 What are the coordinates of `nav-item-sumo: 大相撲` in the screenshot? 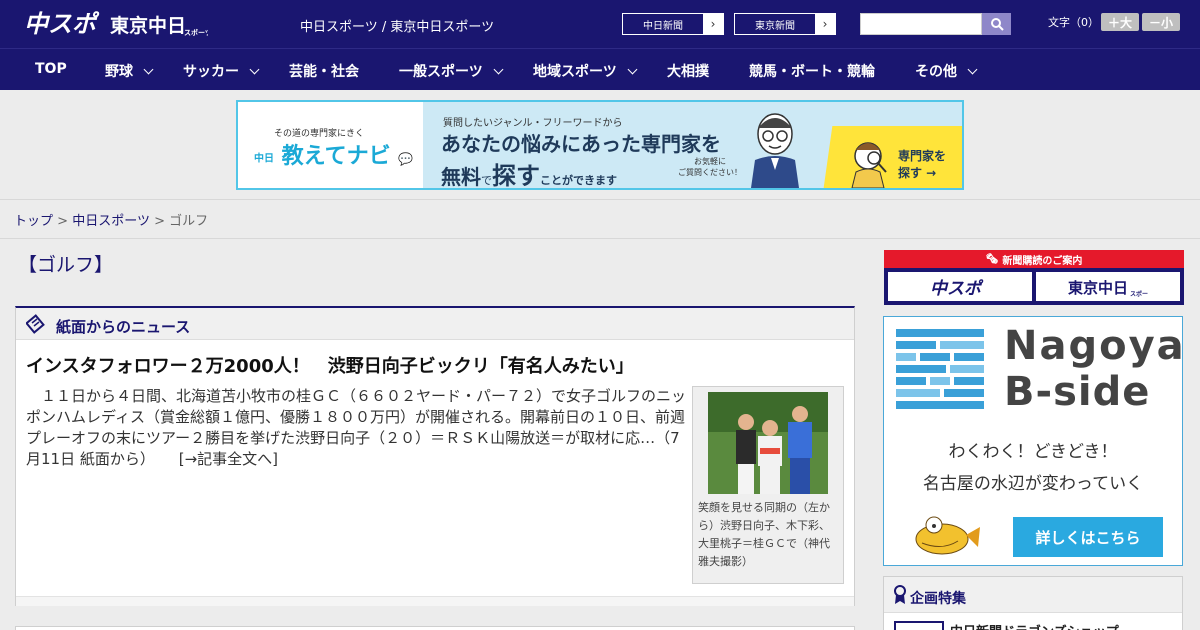 It's located at (688, 71).